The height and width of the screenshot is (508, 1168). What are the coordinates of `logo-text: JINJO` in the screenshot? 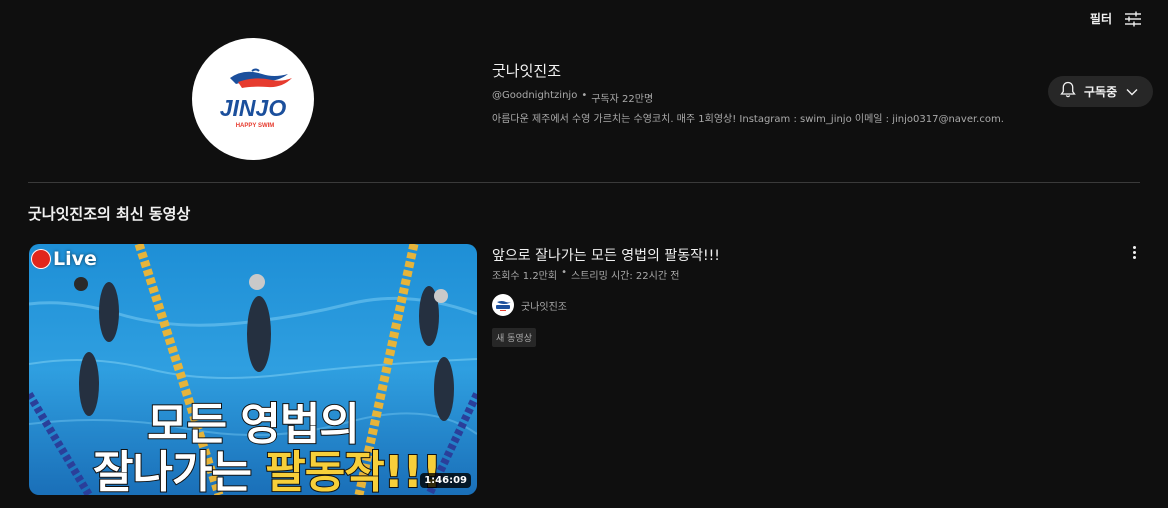 It's located at (253, 108).